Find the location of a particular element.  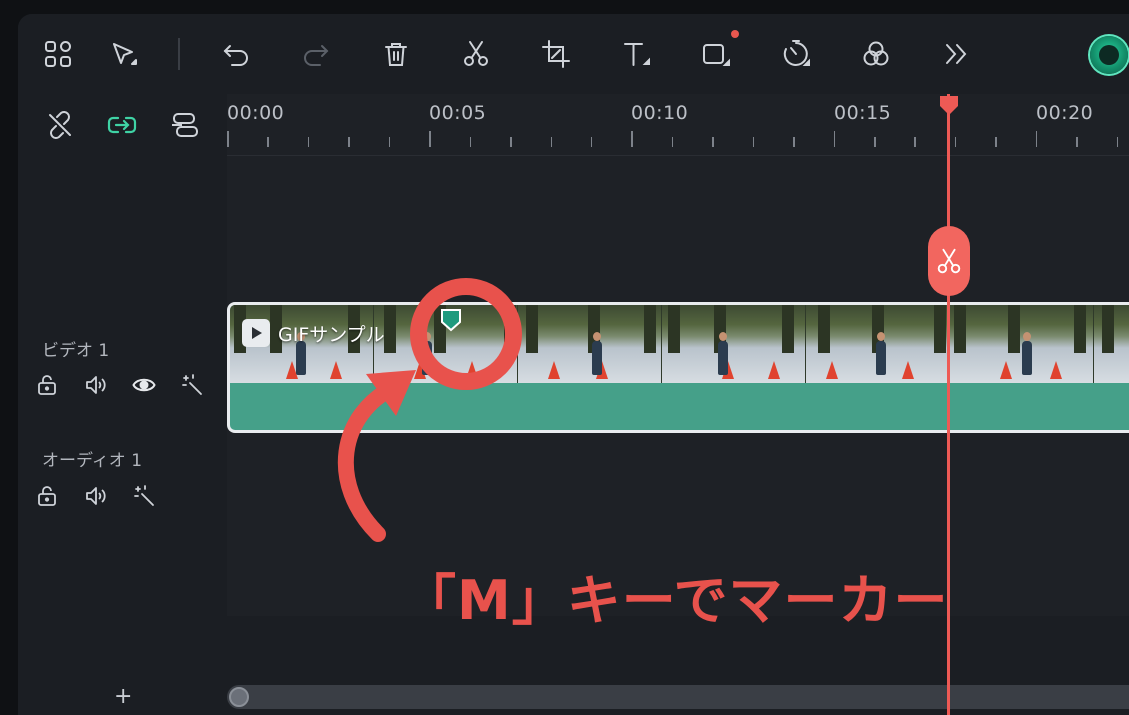

speed-icon is located at coordinates (796, 54).